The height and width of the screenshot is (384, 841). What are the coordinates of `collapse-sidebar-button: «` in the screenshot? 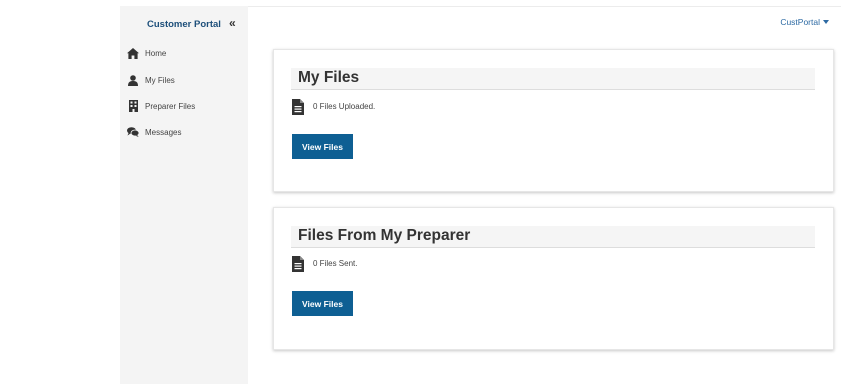 It's located at (232, 23).